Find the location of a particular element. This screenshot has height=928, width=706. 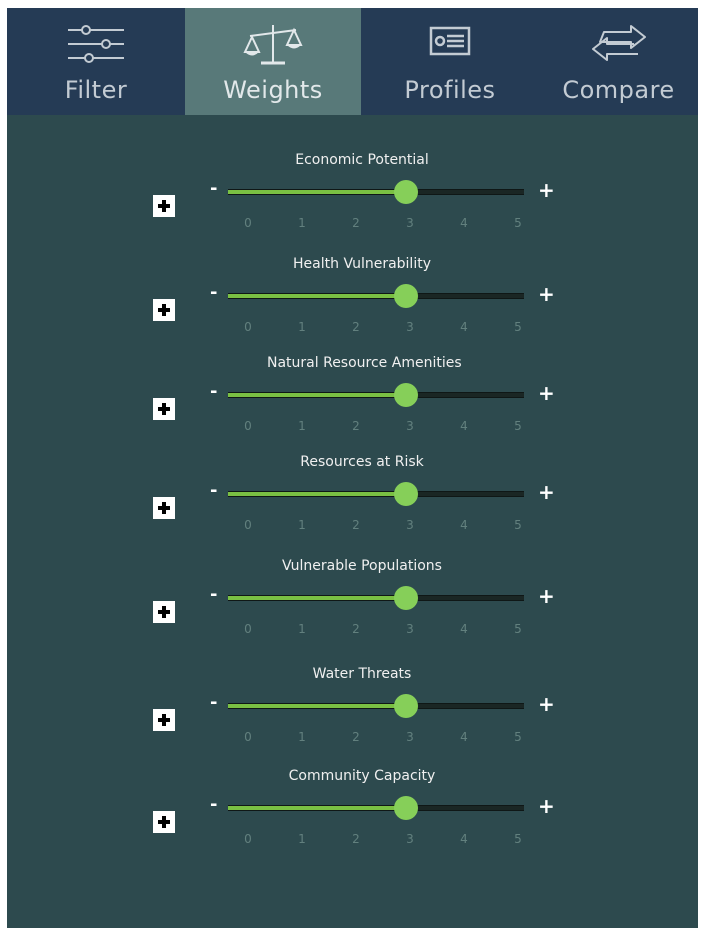

tab-filter: Filter is located at coordinates (96, 61).